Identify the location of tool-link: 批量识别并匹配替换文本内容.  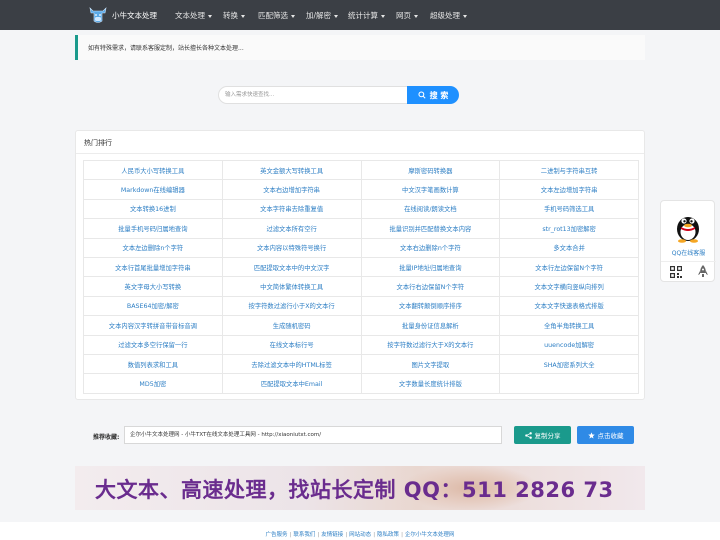
(430, 228).